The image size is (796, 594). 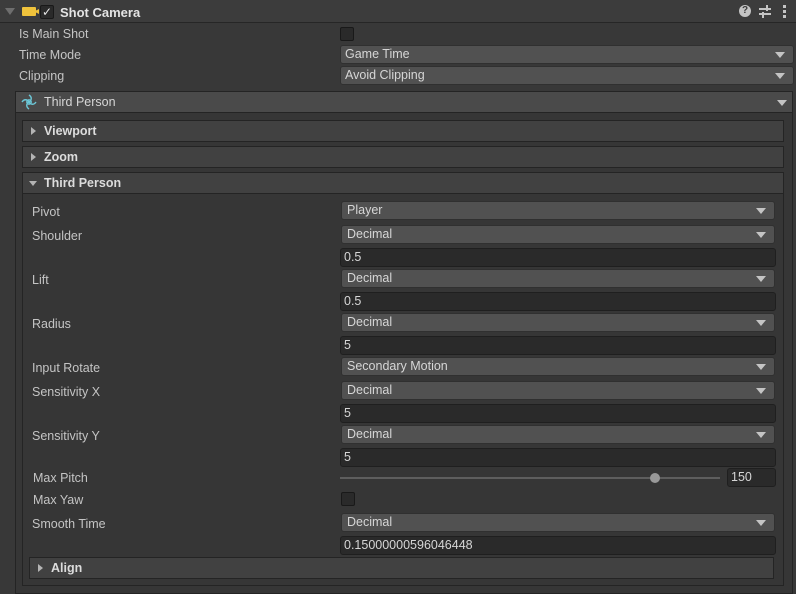 What do you see at coordinates (385, 75) in the screenshot?
I see `clipping-value: Avoid Clipping` at bounding box center [385, 75].